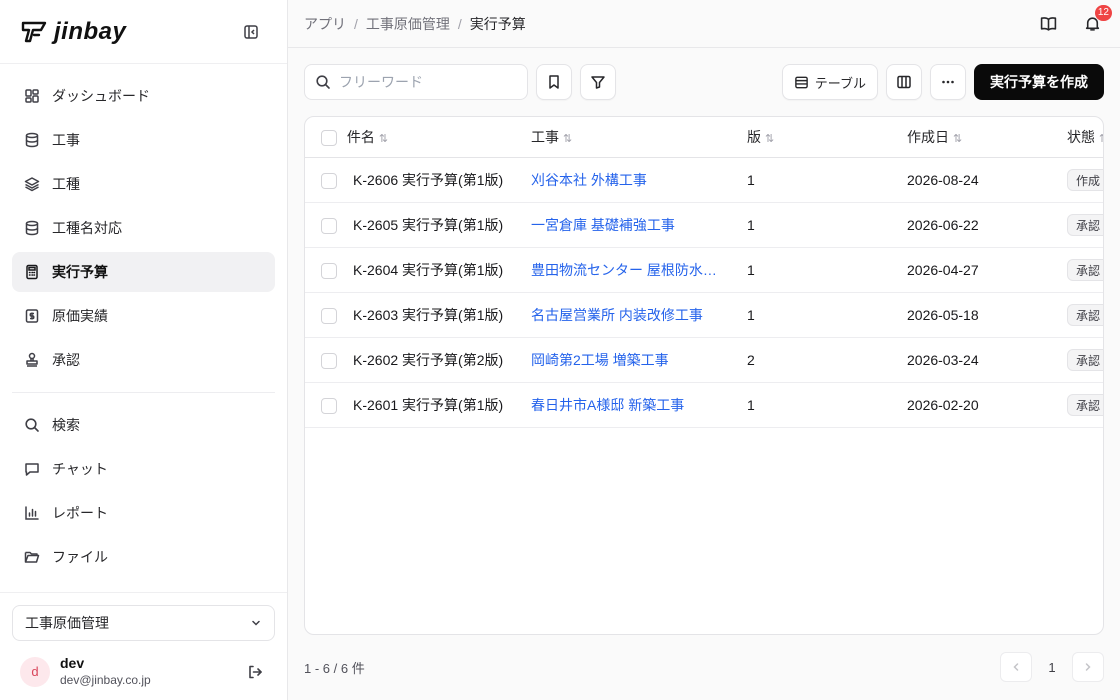  Describe the element at coordinates (428, 179) in the screenshot. I see `row-name: K-2606 実行予算(第1版)` at that location.